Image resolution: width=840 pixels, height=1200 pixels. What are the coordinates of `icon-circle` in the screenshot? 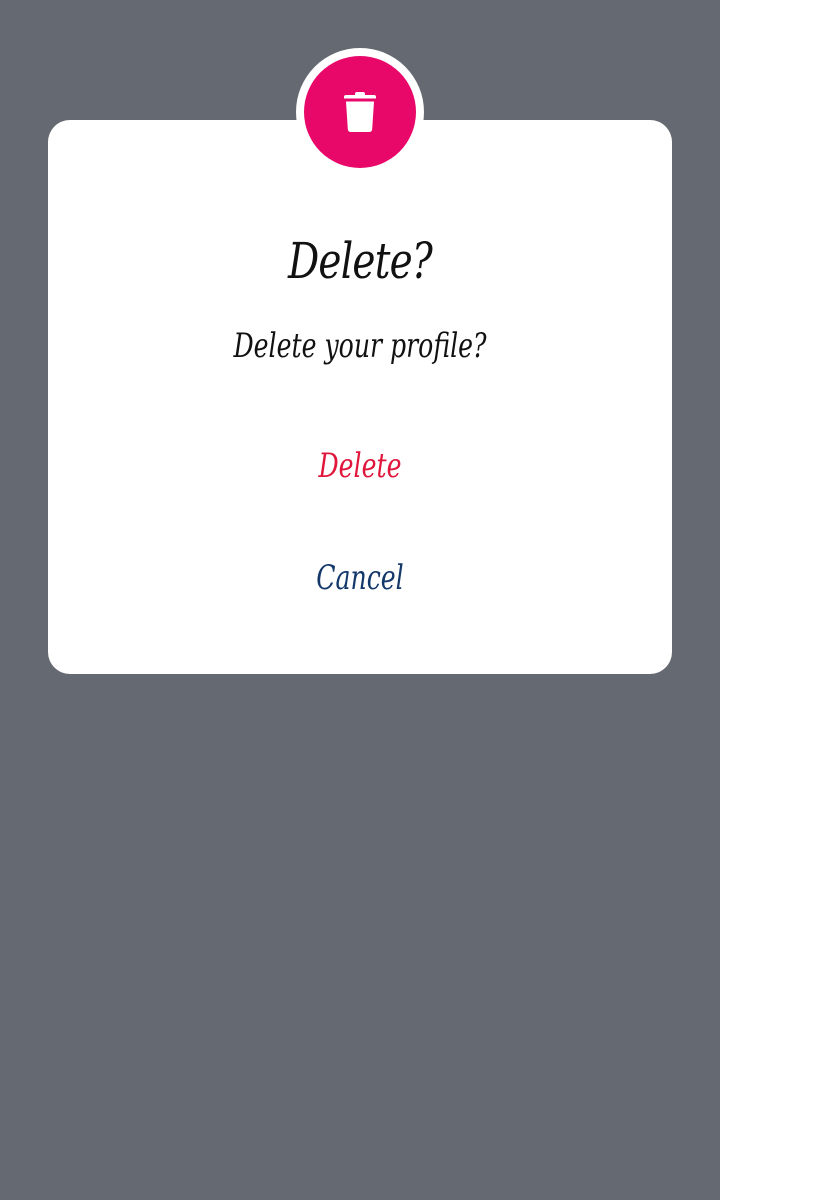 It's located at (360, 112).